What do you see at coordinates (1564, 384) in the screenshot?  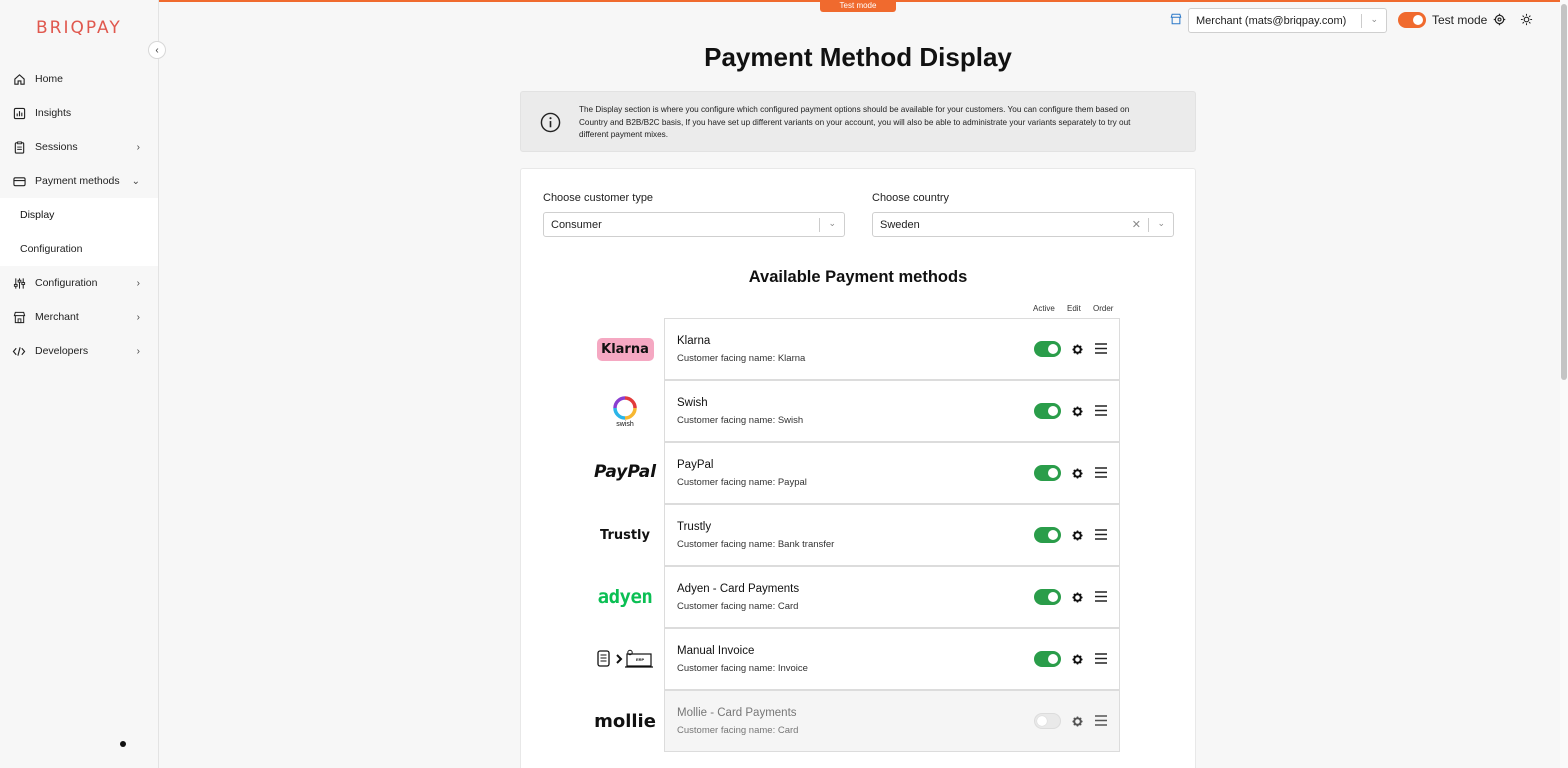 I see `page-scrollbar` at bounding box center [1564, 384].